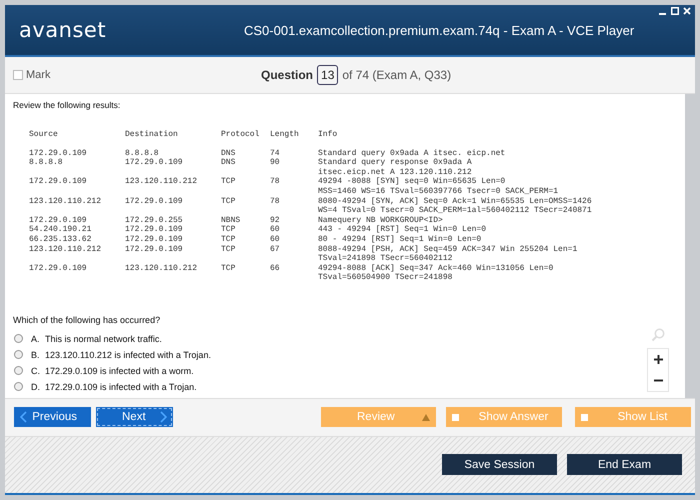  What do you see at coordinates (426, 417) in the screenshot?
I see `triangle-up-icon` at bounding box center [426, 417].